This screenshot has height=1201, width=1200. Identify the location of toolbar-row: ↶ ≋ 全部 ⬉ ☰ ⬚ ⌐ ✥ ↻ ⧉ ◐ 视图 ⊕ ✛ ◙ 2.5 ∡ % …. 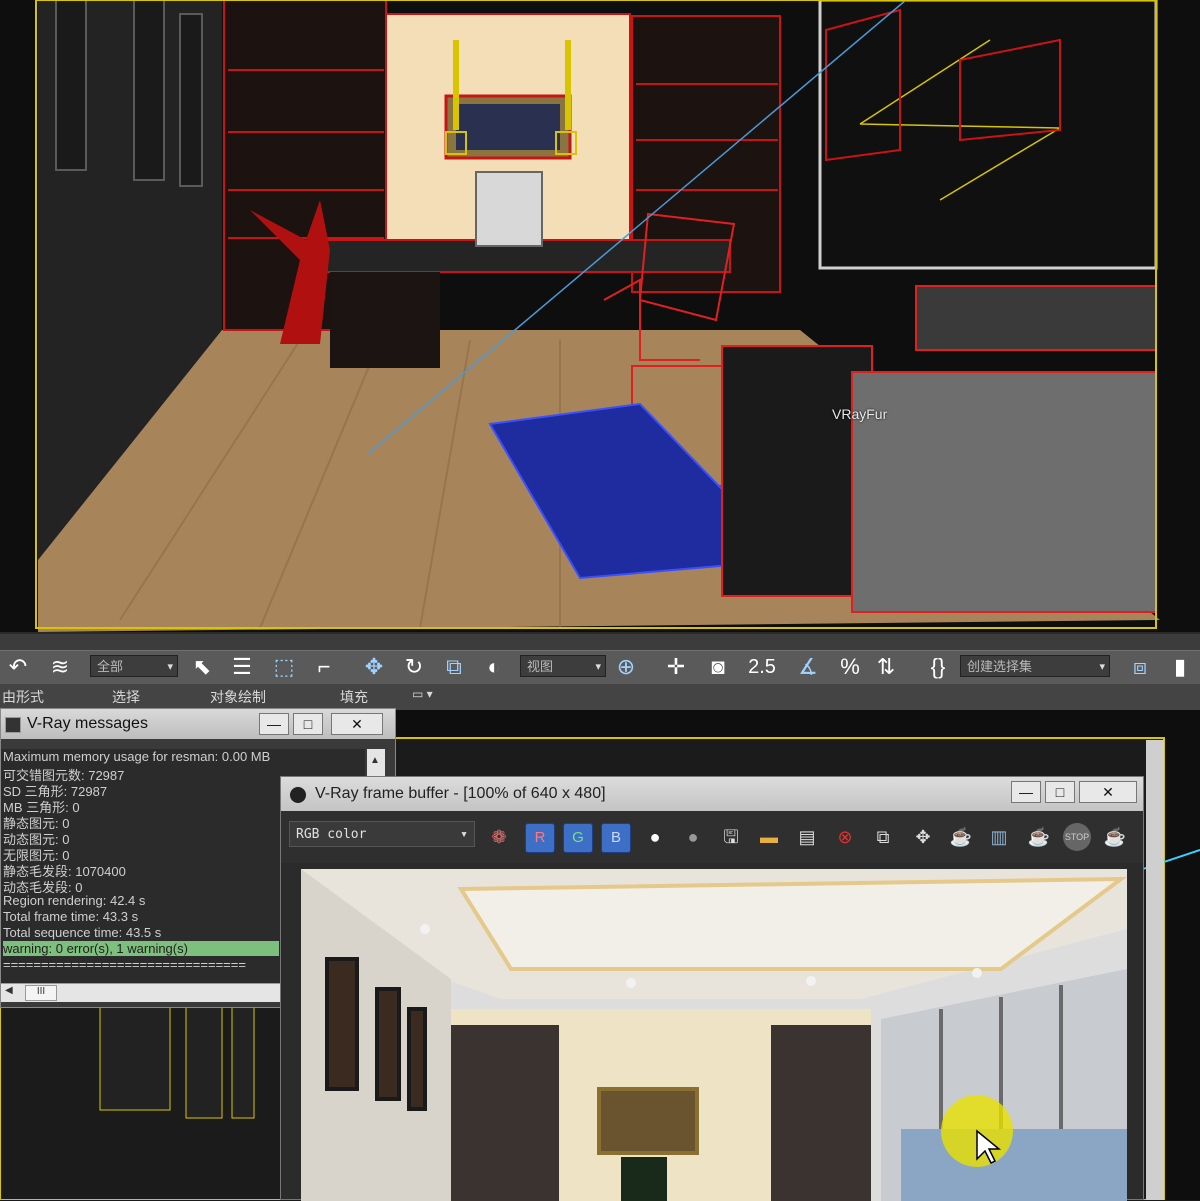
(600, 668).